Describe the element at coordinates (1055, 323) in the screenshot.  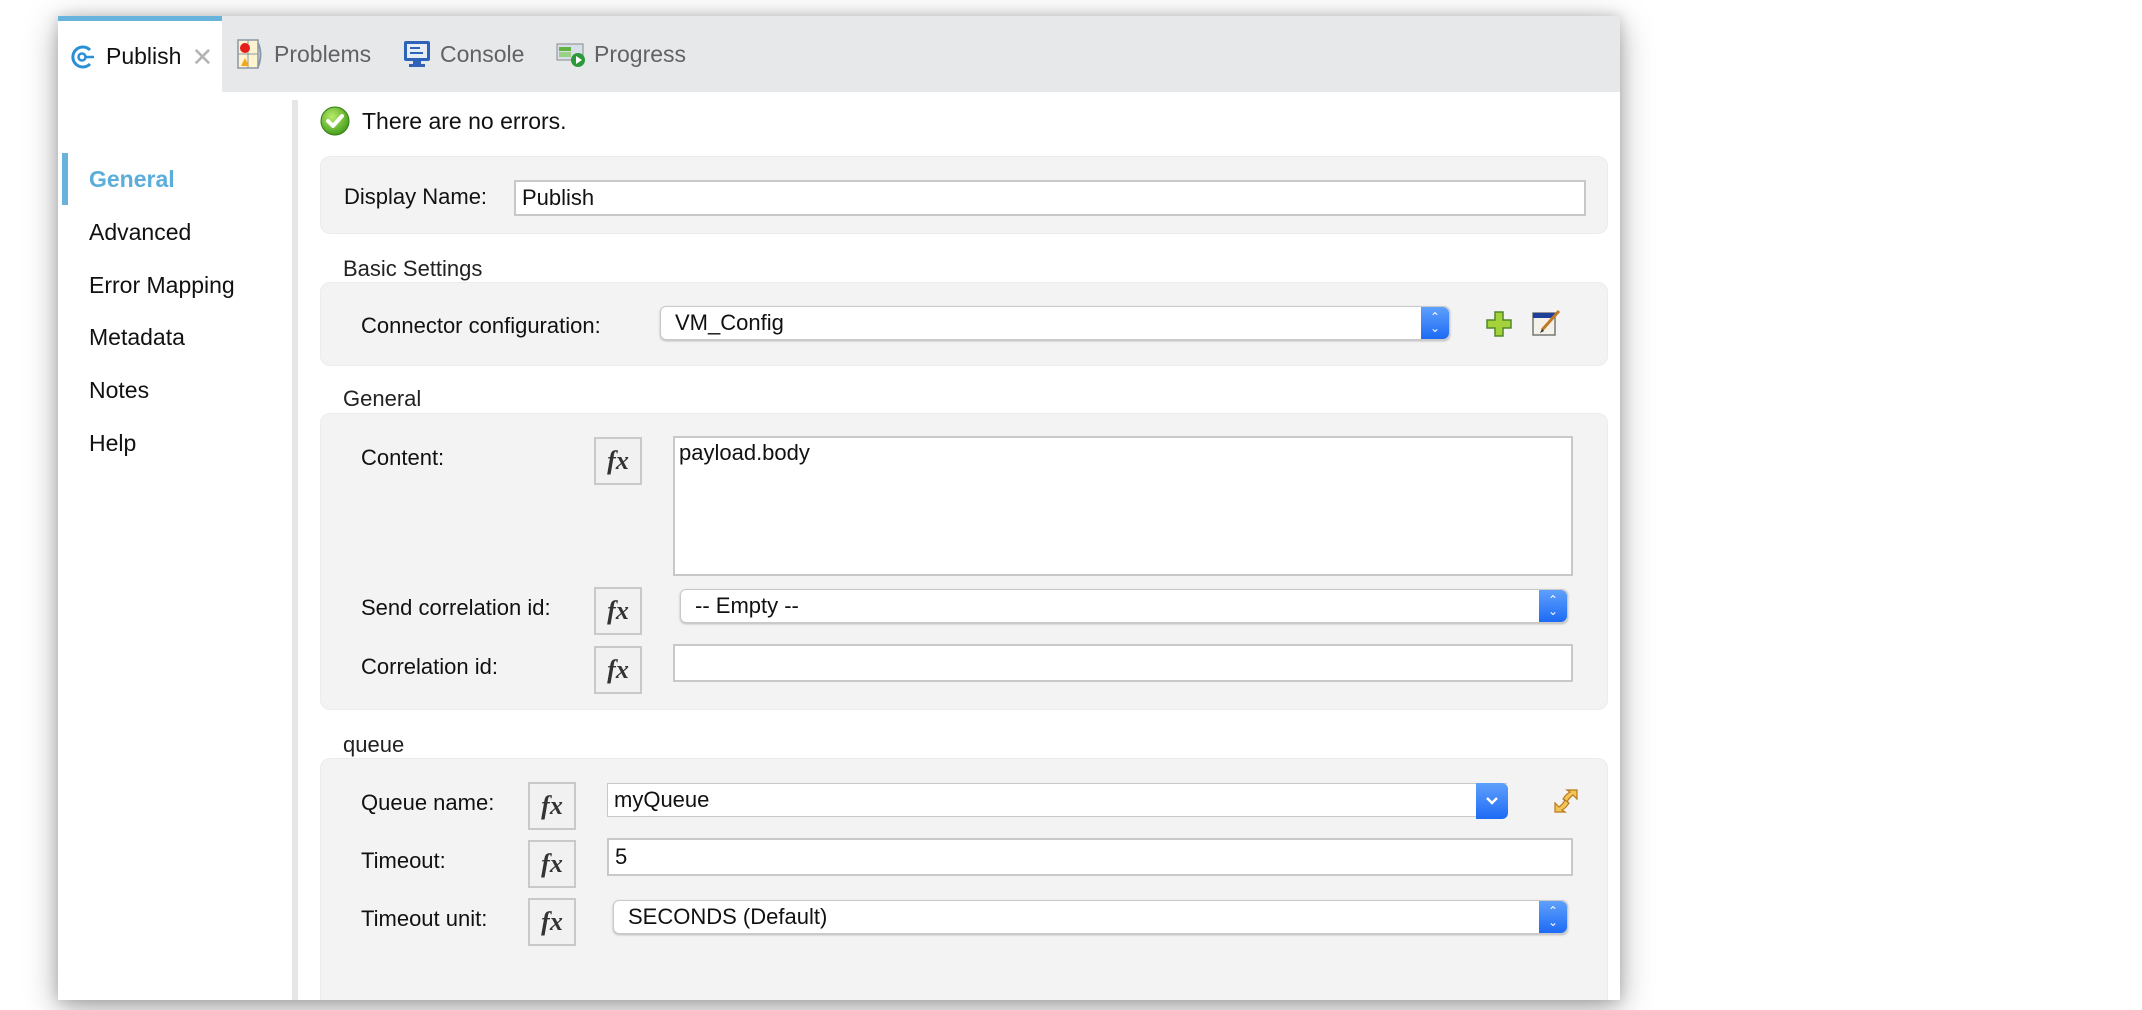
I see `connector-config-select: VM_Config ⌃ ⌄` at that location.